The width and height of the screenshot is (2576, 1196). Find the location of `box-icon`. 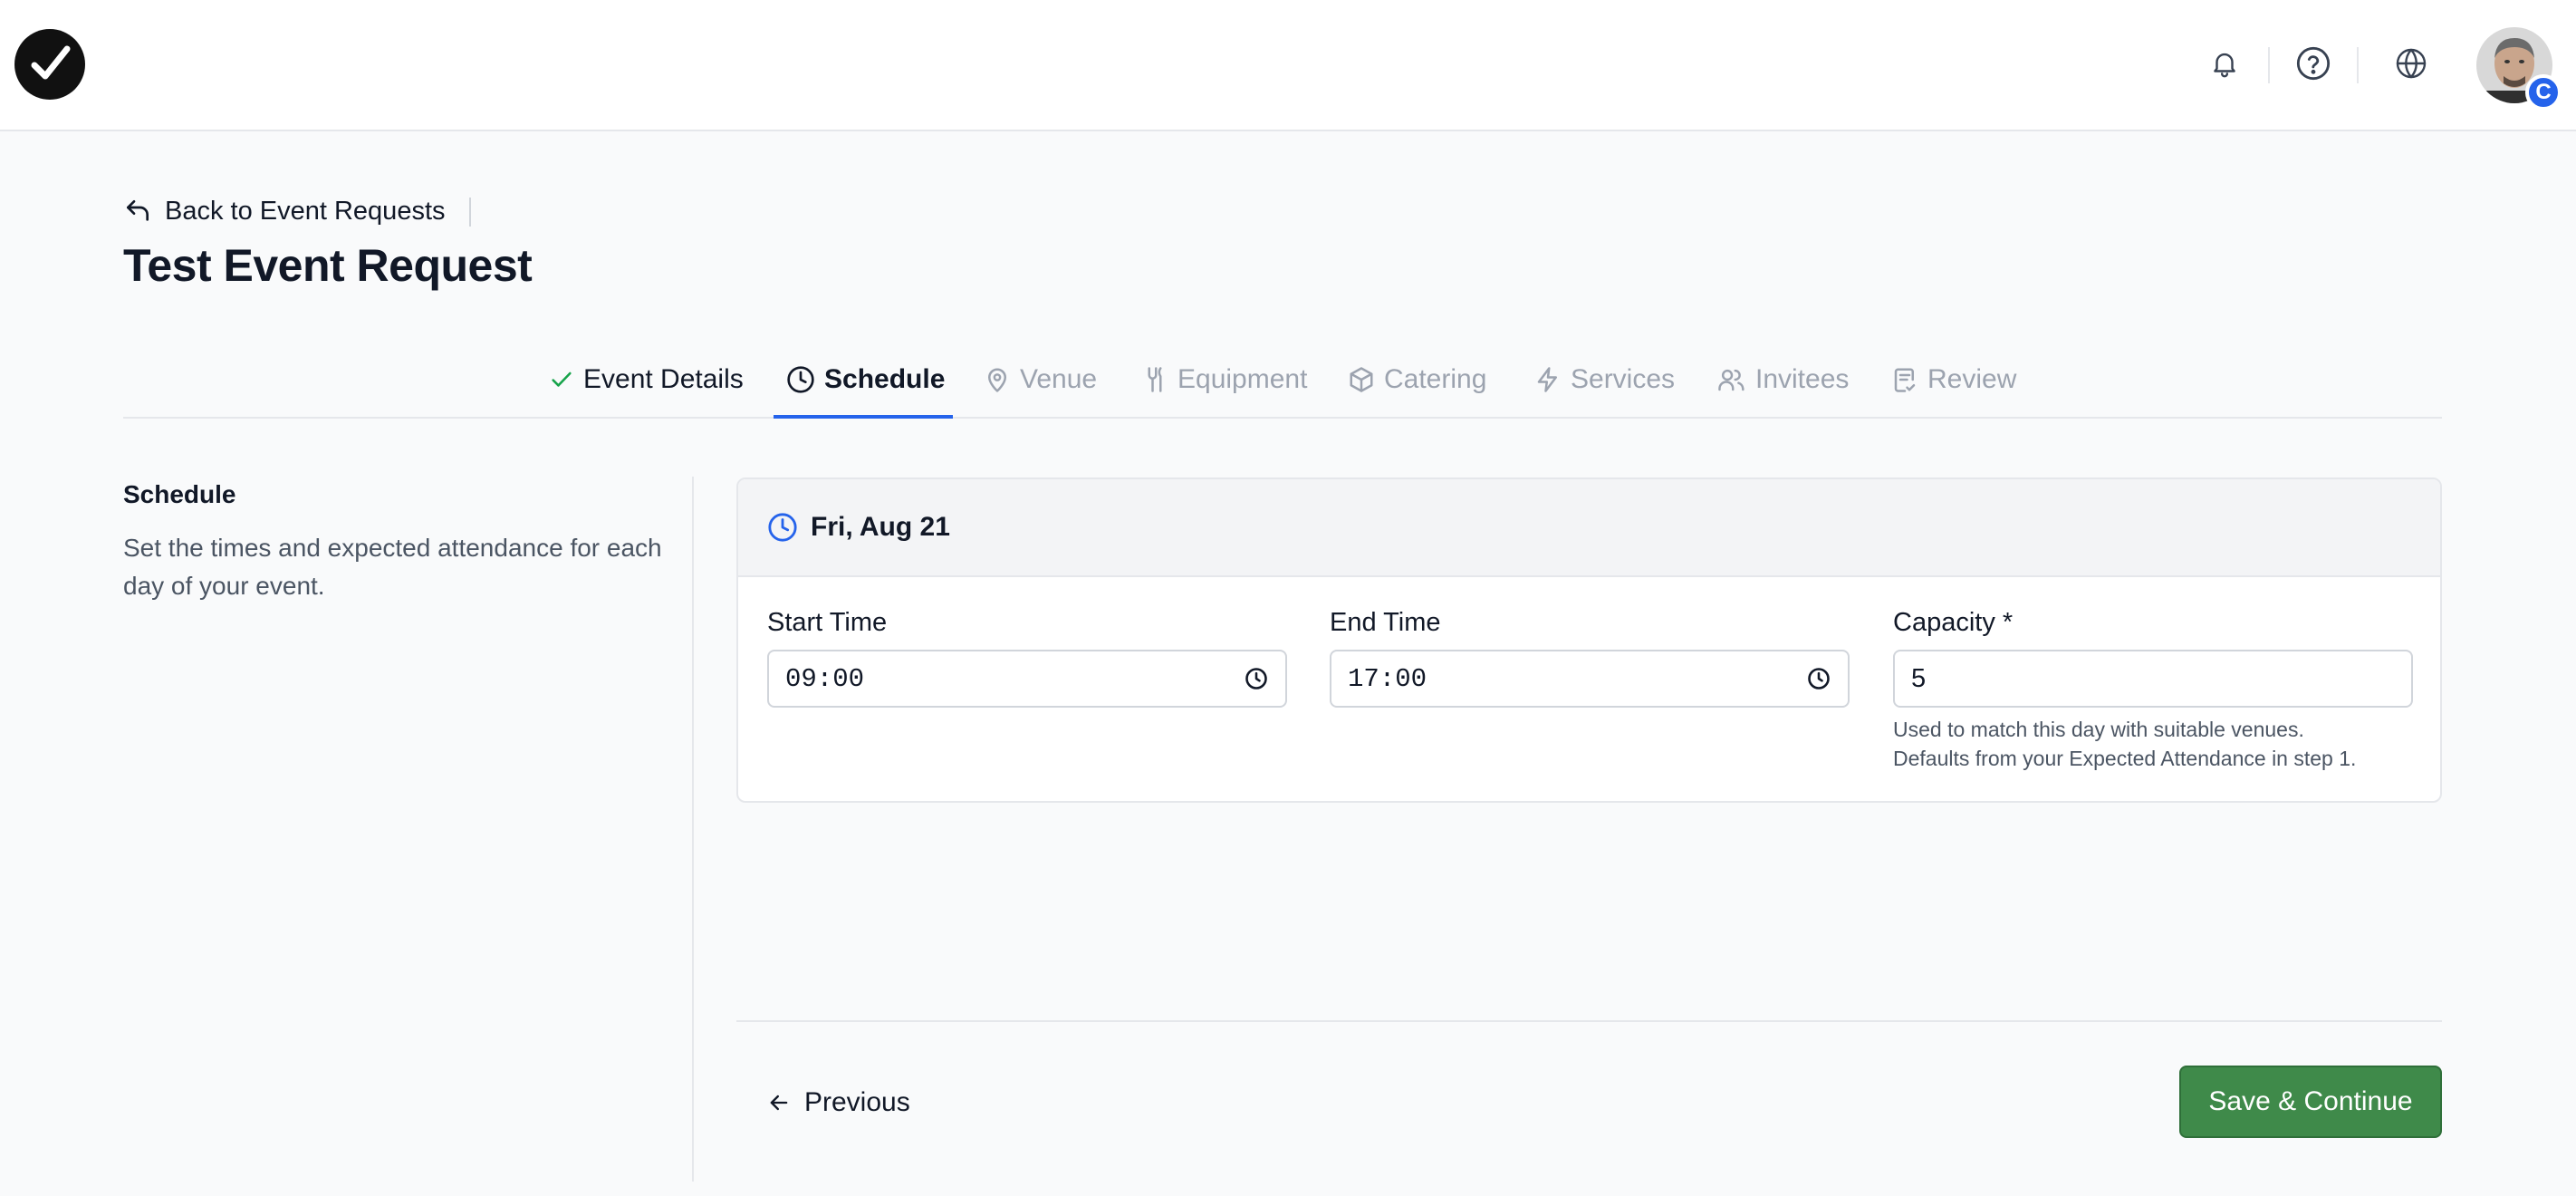

box-icon is located at coordinates (1361, 379).